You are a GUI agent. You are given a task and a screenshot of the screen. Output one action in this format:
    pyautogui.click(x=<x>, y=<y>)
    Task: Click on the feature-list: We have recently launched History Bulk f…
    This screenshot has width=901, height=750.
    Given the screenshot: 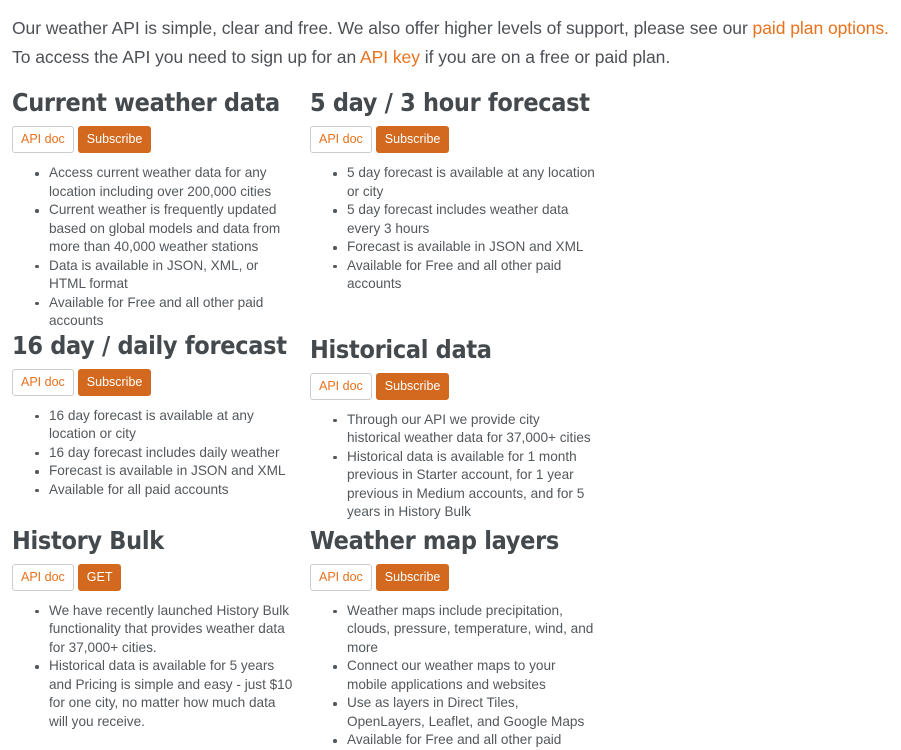 What is the action you would take?
    pyautogui.click(x=155, y=667)
    